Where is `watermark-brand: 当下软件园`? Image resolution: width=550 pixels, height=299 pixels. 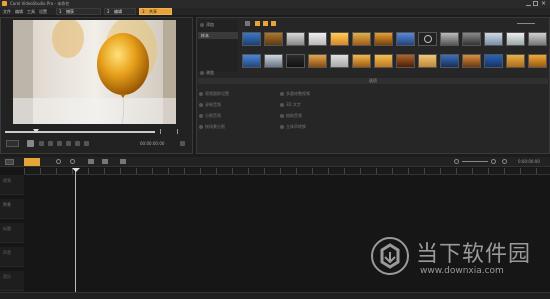 watermark-brand: 当下软件园 is located at coordinates (474, 254).